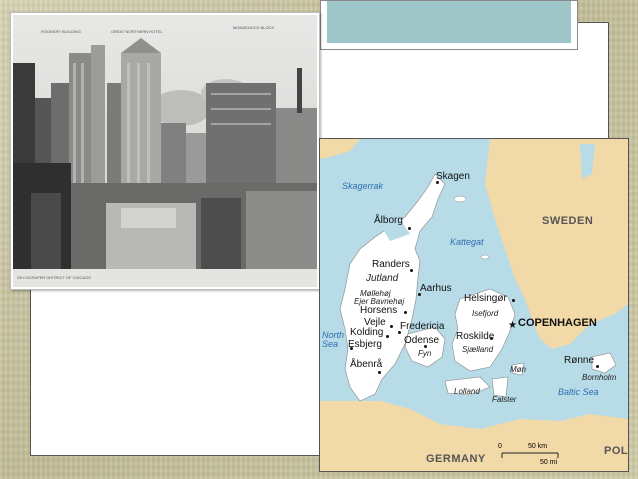 The image size is (638, 479). I want to click on photo-top-label: GREAT NORTHERN HOTEL, so click(137, 31).